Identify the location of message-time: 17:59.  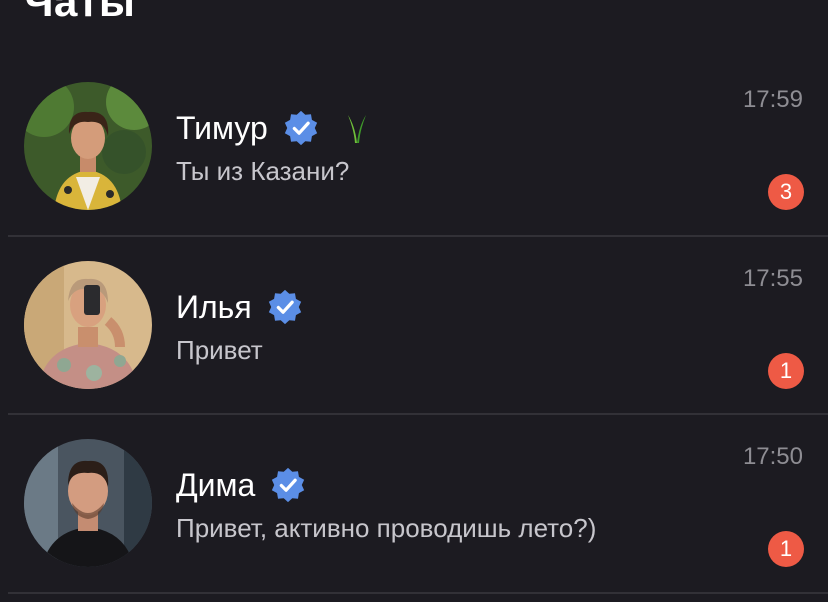
(772, 99).